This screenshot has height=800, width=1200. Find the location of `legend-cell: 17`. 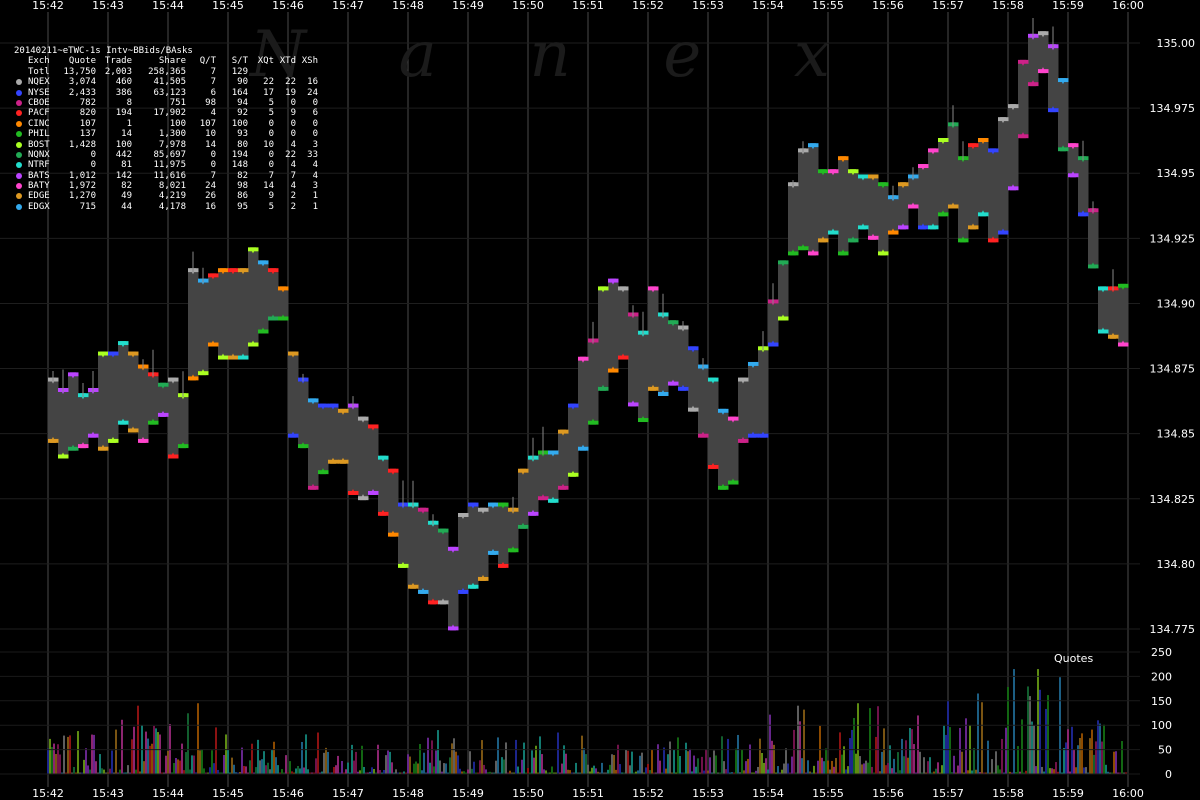

legend-cell: 17 is located at coordinates (268, 92).